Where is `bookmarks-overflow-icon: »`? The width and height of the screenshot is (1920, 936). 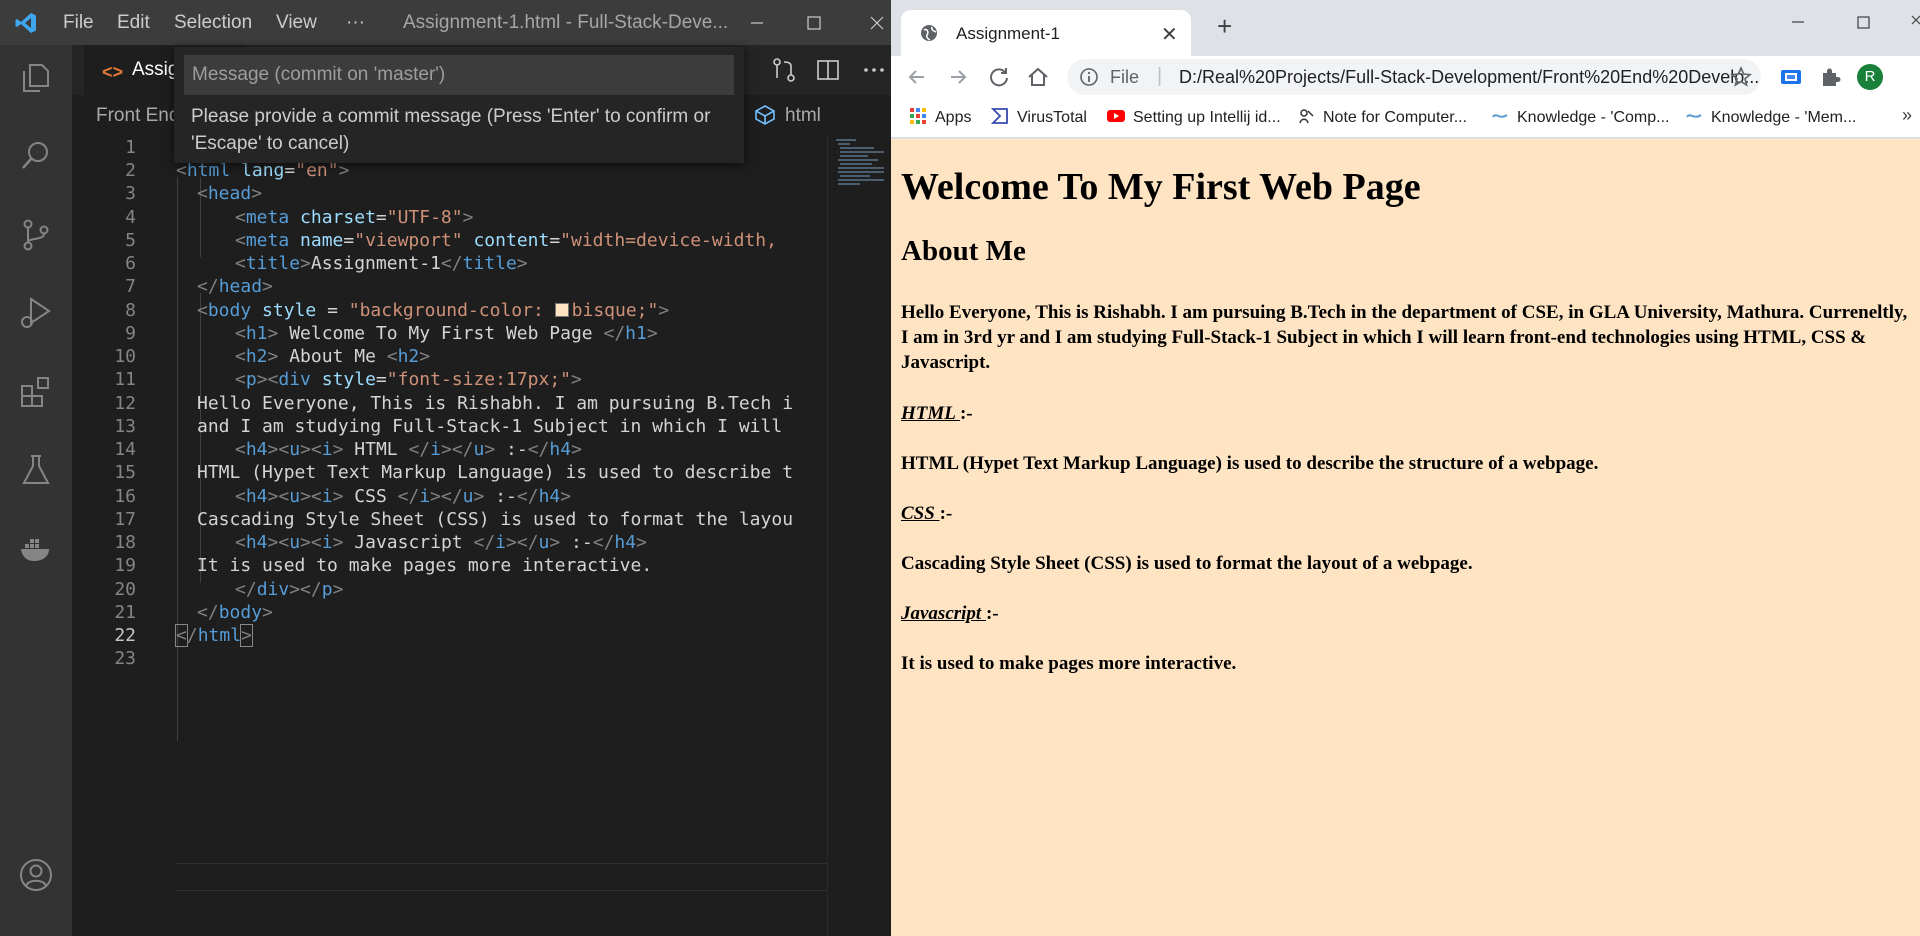 bookmarks-overflow-icon: » is located at coordinates (1907, 115).